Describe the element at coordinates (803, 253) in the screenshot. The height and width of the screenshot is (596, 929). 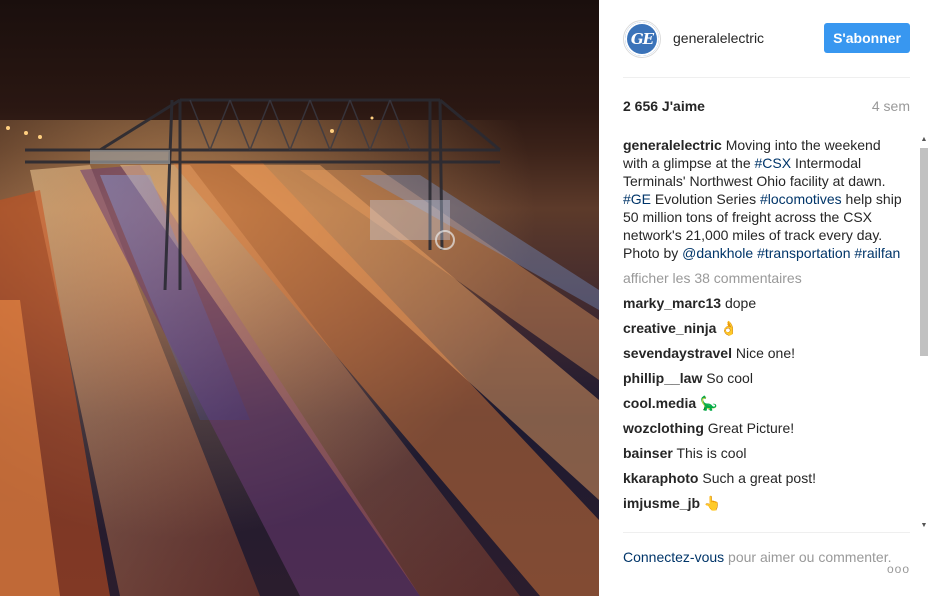
I see `hashtag-transportation: #transportation` at that location.